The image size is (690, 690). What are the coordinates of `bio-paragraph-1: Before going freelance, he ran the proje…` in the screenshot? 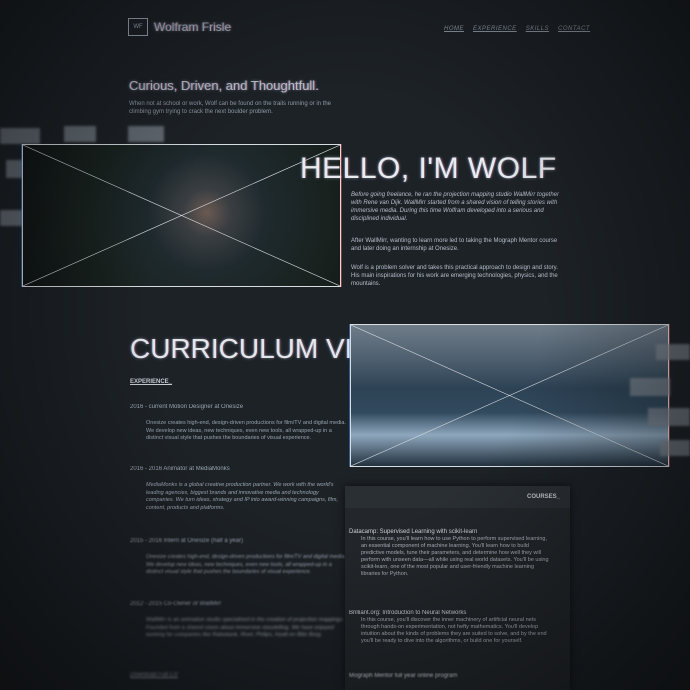 It's located at (455, 207).